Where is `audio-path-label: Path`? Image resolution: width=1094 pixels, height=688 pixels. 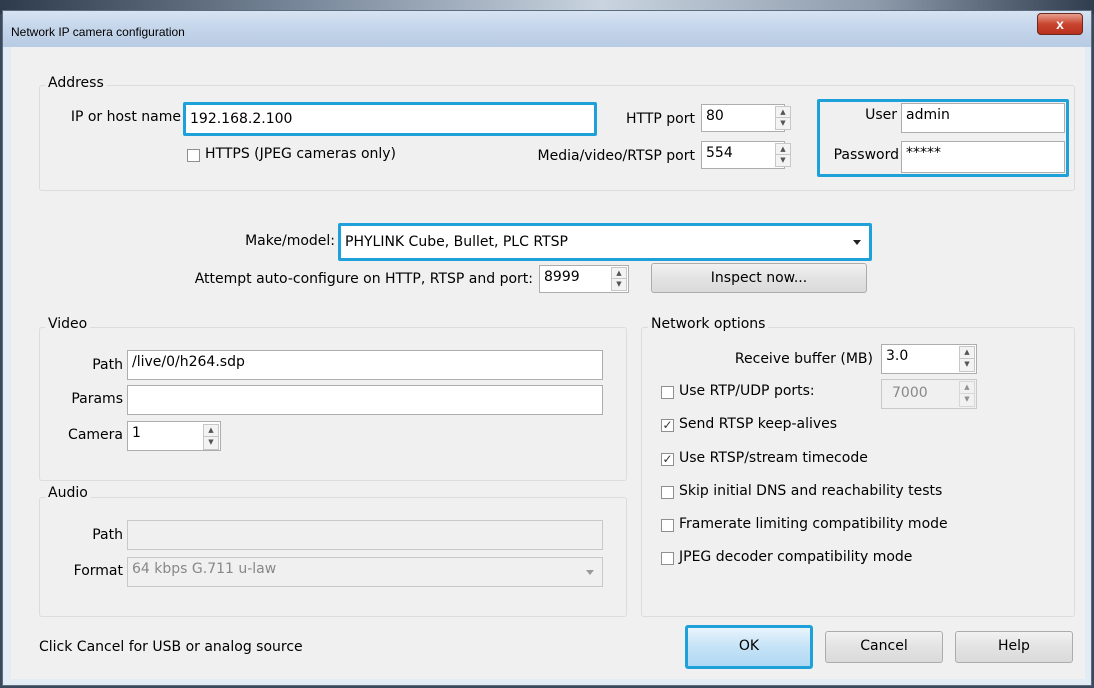
audio-path-label: Path is located at coordinates (107, 535).